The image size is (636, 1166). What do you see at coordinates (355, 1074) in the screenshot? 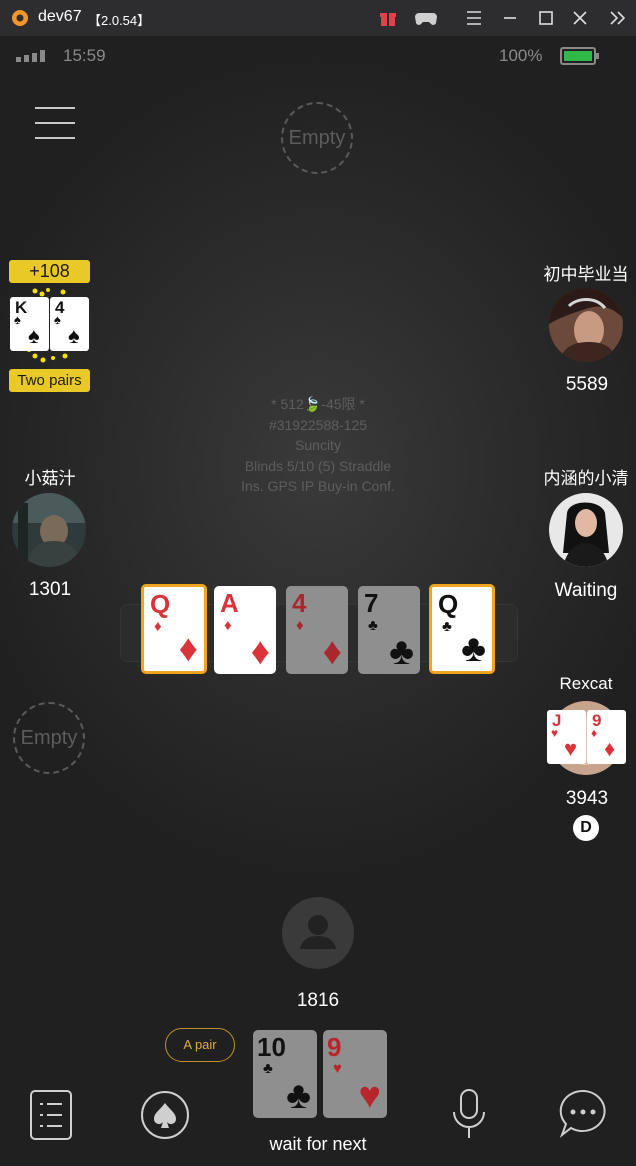
I see `my-card-2: 9 ♥ ♥` at bounding box center [355, 1074].